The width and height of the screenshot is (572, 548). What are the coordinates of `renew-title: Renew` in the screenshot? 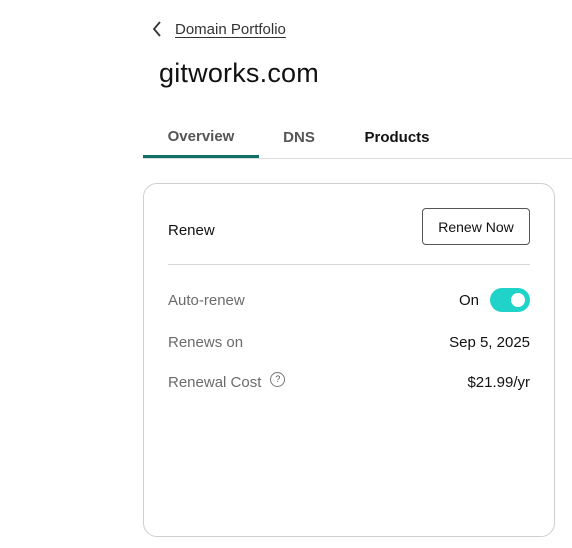 It's located at (191, 230).